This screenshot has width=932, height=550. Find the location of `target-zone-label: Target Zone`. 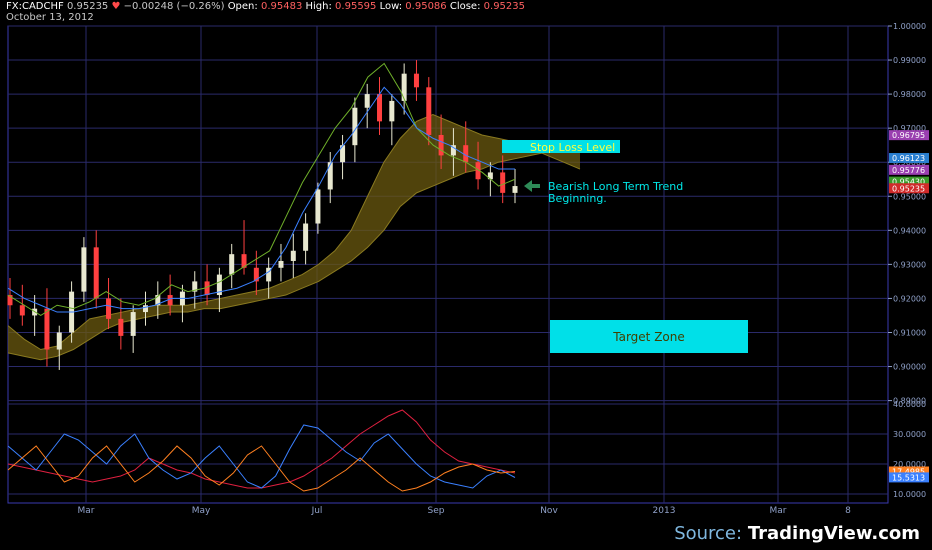

target-zone-label: Target Zone is located at coordinates (648, 337).